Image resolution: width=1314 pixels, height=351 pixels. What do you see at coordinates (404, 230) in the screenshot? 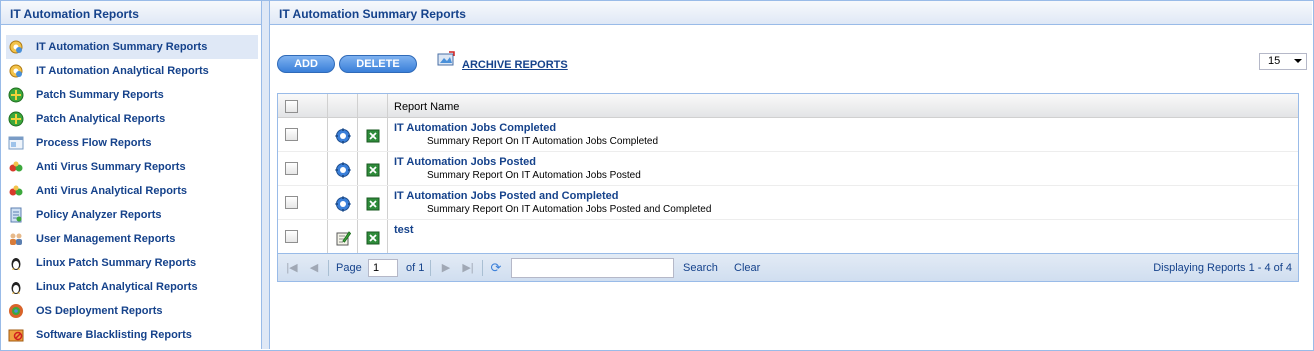
I see `report-title-link: test` at bounding box center [404, 230].